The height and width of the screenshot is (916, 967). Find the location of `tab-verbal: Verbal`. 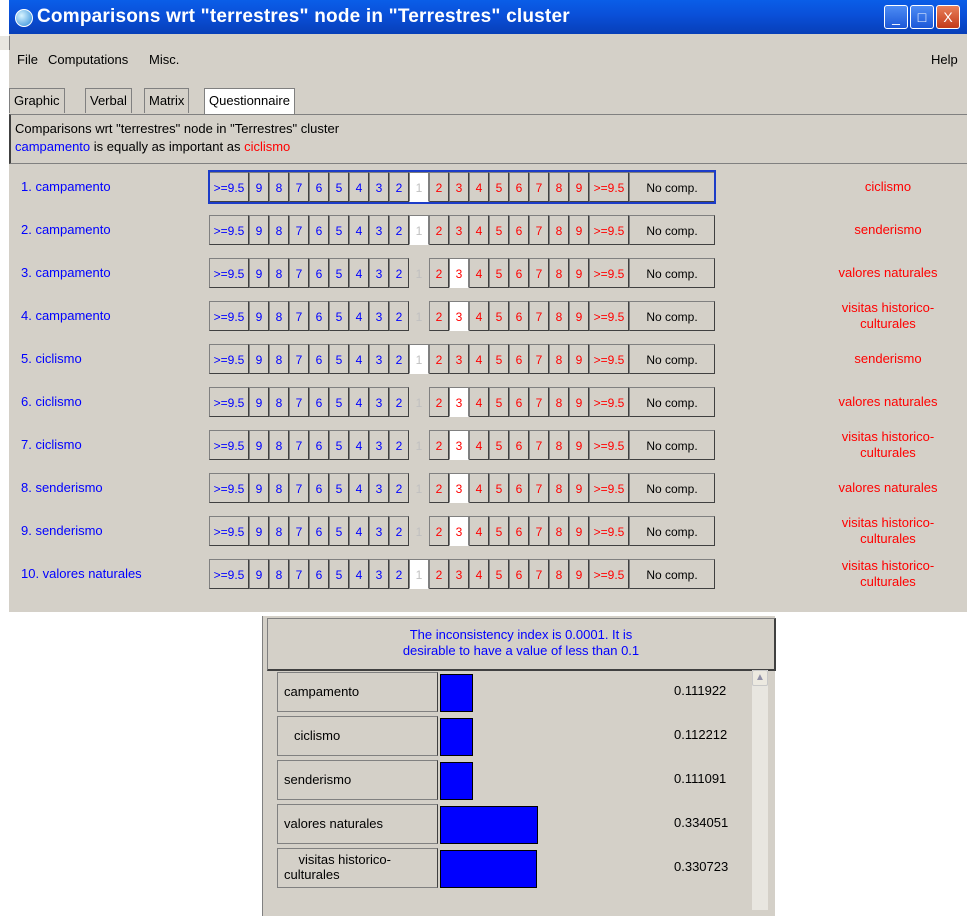

tab-verbal: Verbal is located at coordinates (108, 100).